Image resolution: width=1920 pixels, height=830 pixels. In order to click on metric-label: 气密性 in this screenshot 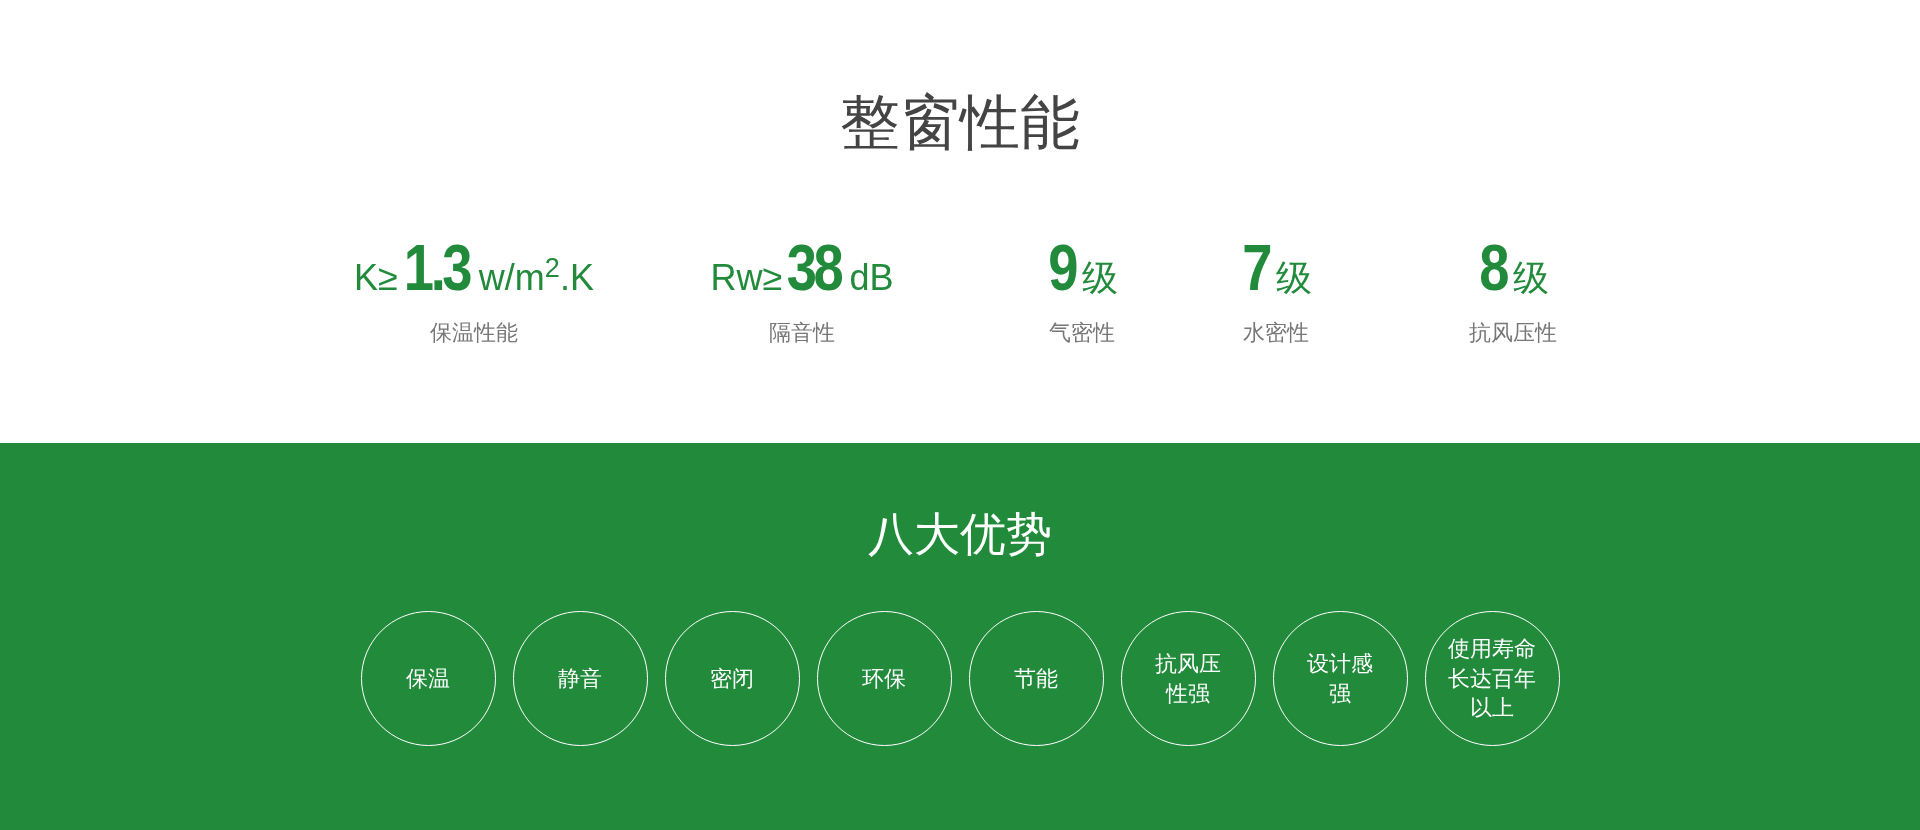, I will do `click(1082, 333)`.